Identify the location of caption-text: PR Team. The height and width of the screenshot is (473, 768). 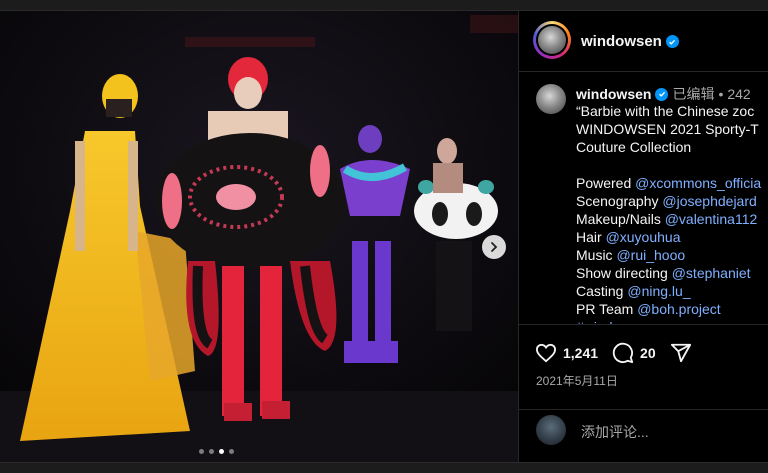
(607, 309).